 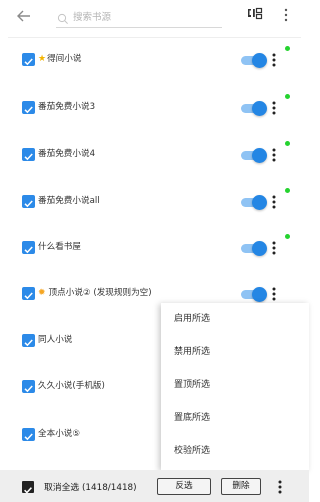 What do you see at coordinates (63, 17) in the screenshot?
I see `search-icon` at bounding box center [63, 17].